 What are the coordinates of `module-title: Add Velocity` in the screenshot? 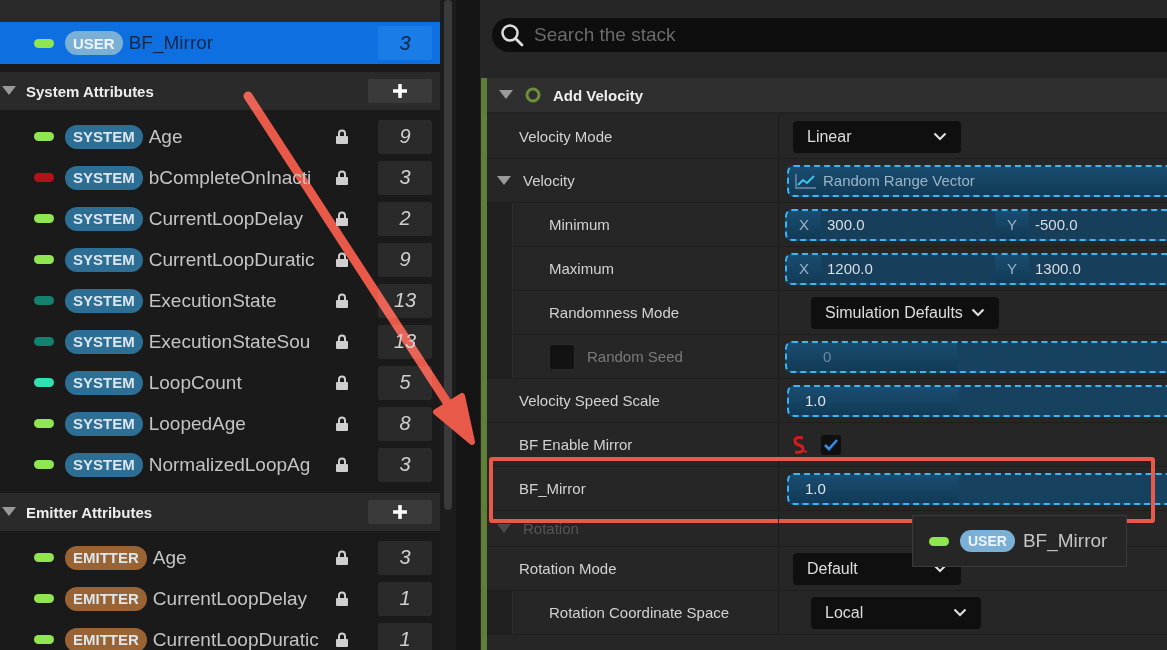 It's located at (598, 95).